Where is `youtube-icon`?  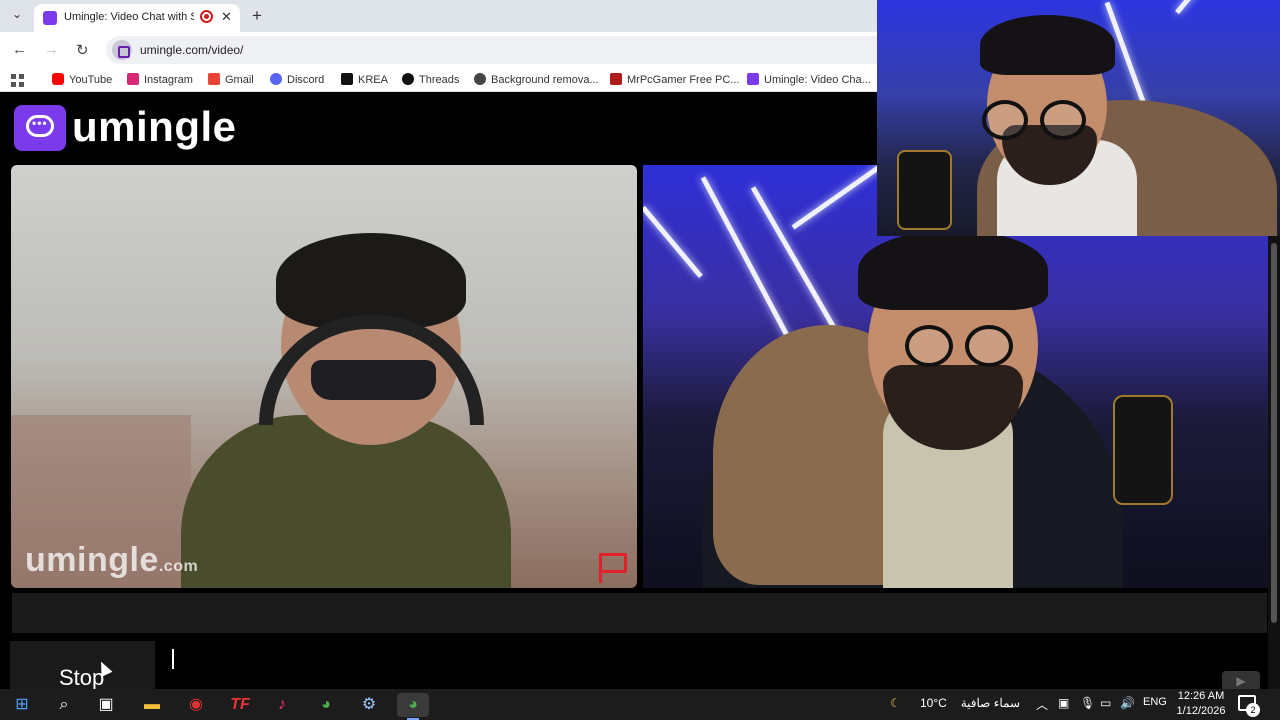
youtube-icon is located at coordinates (58, 79).